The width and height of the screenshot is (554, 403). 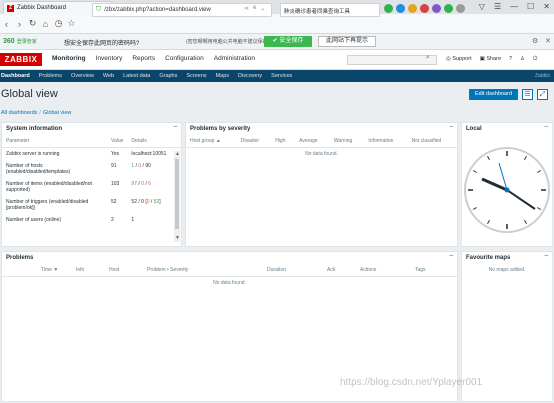 I want to click on scroll-up-icon: ▲, so click(x=177, y=154).